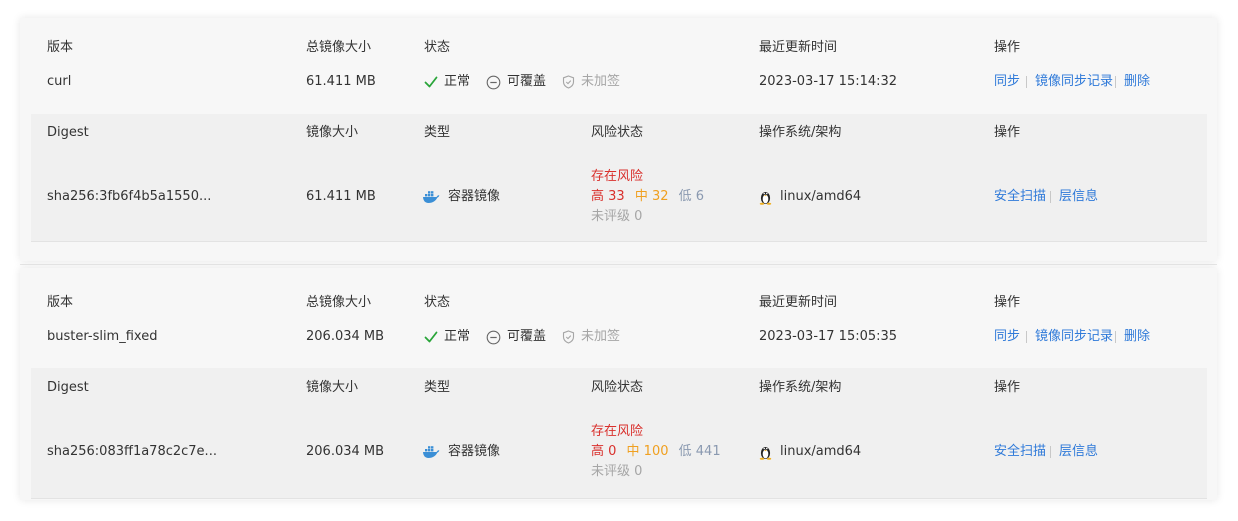 This screenshot has height=521, width=1238. What do you see at coordinates (699, 451) in the screenshot?
I see `risk-low: 低 441` at bounding box center [699, 451].